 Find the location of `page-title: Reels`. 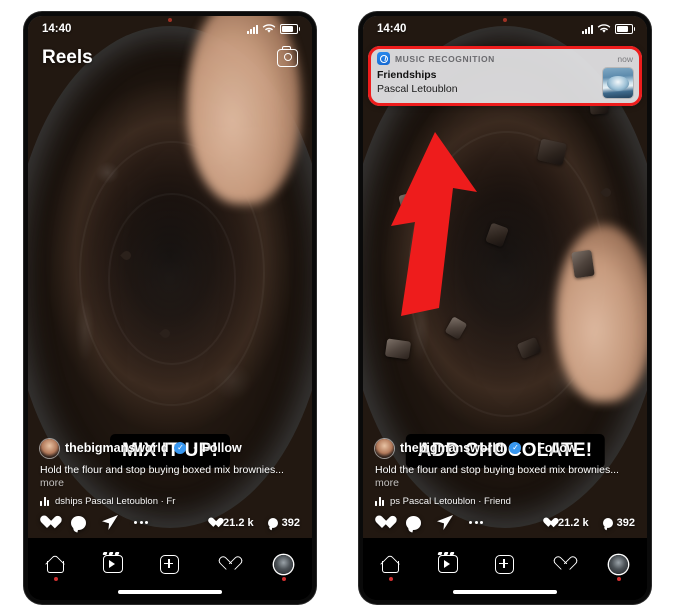

page-title: Reels is located at coordinates (67, 57).